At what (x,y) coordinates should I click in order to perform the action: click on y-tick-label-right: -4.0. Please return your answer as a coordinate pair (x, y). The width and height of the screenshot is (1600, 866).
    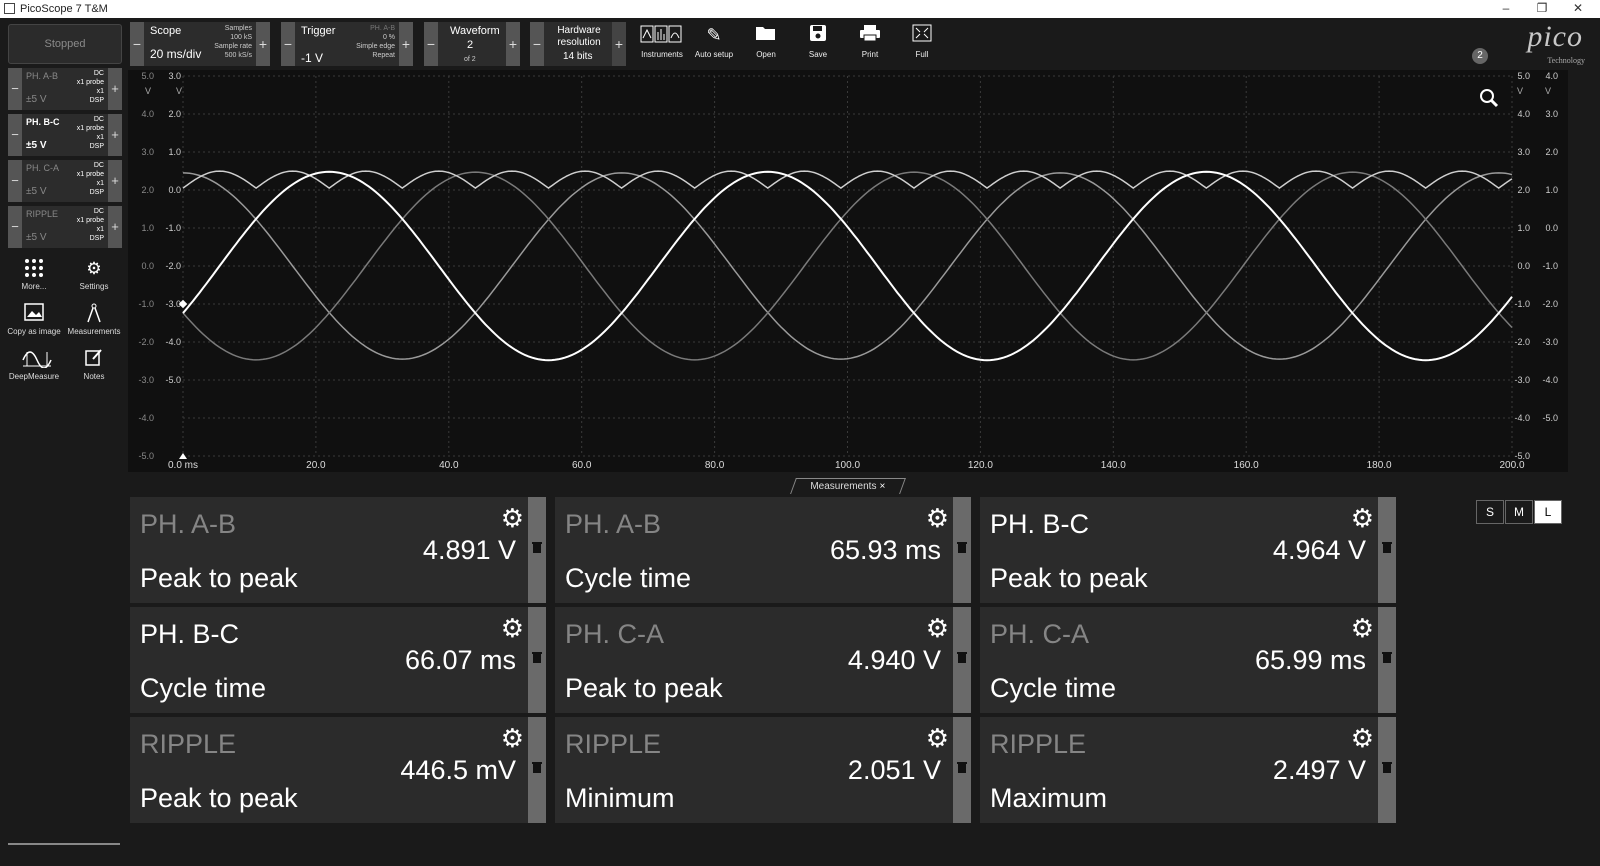
    Looking at the image, I should click on (1522, 418).